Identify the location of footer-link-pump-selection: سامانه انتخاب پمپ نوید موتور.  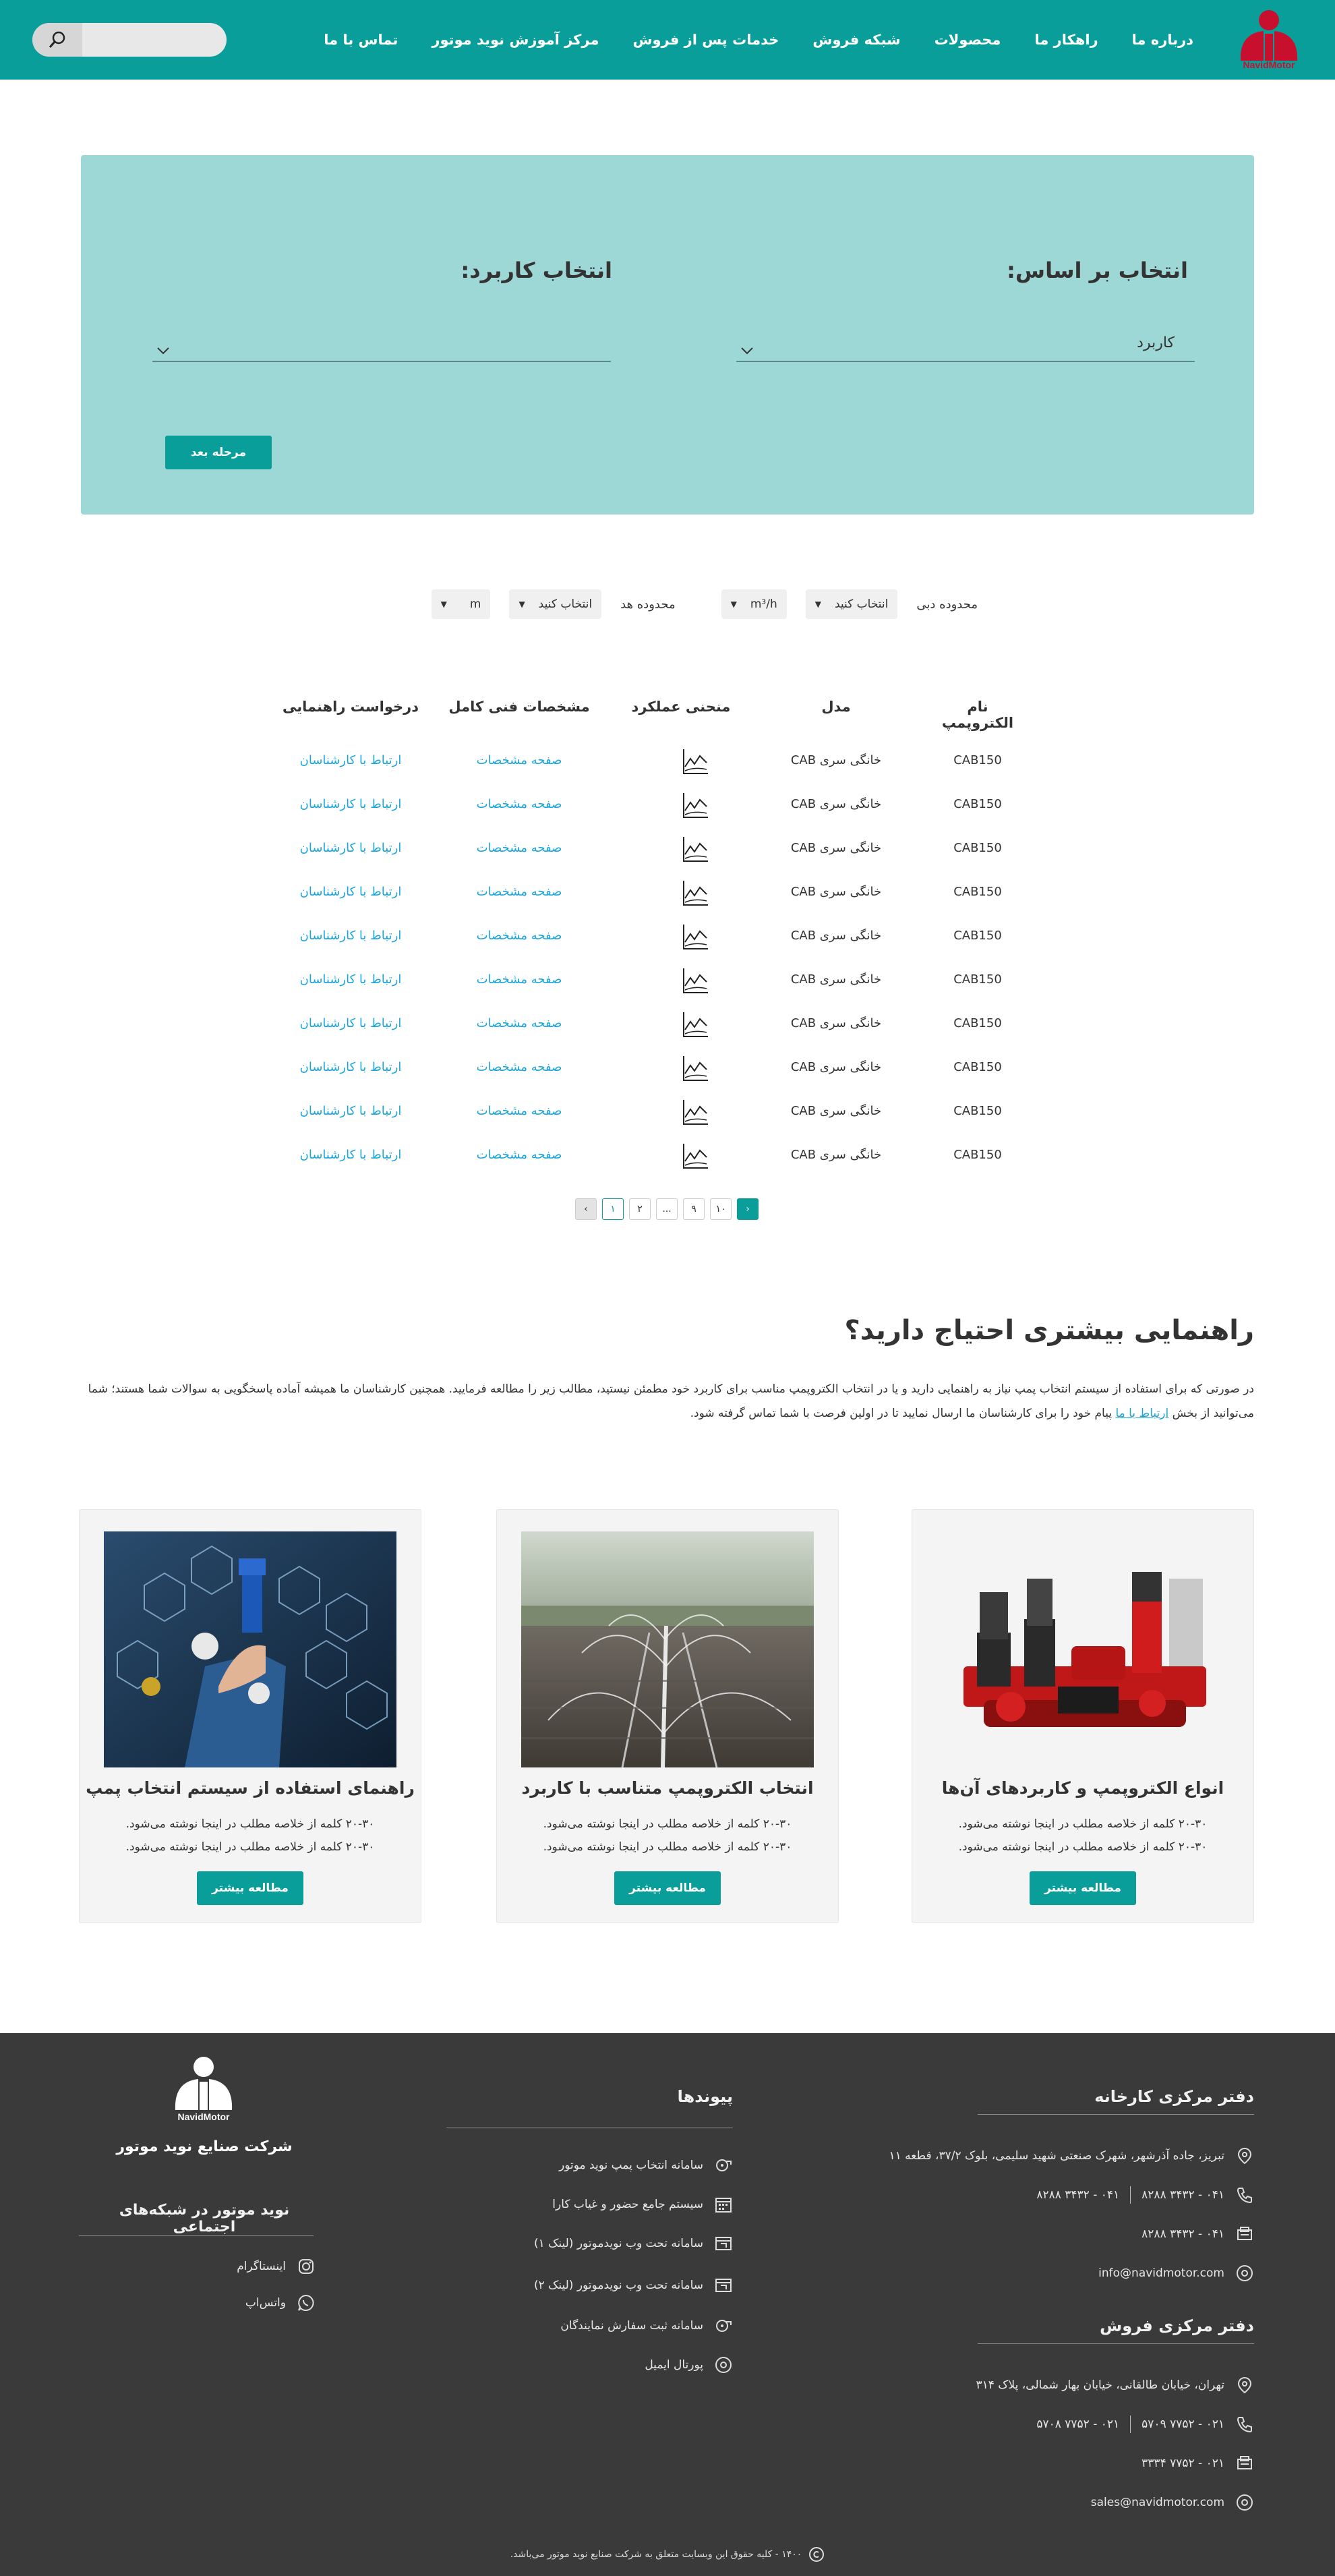
(646, 2165).